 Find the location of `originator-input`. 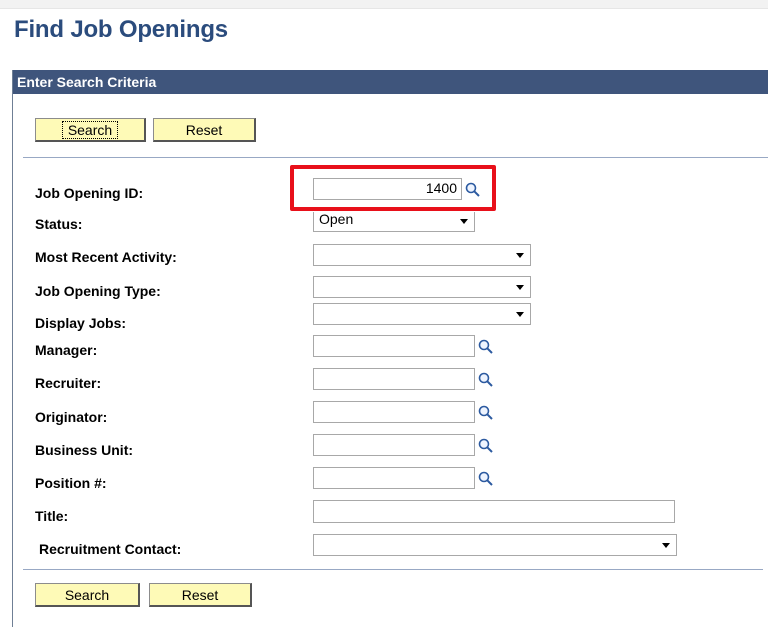

originator-input is located at coordinates (394, 412).